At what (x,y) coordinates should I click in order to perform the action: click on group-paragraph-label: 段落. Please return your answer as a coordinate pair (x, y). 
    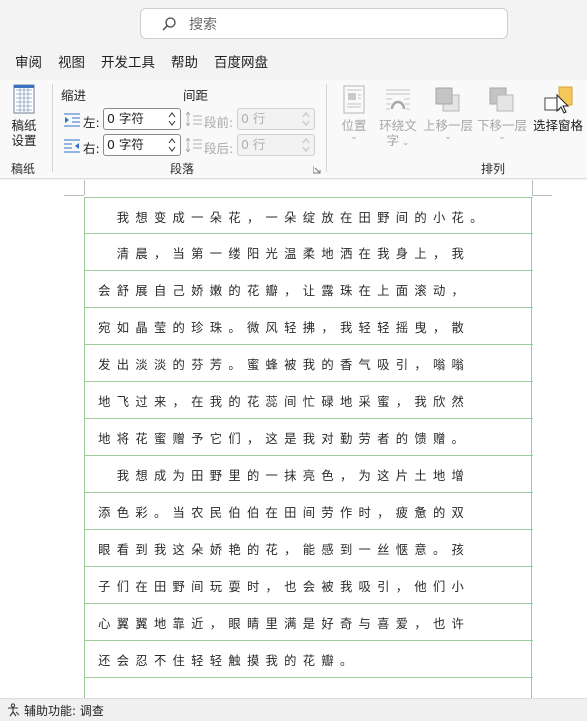
    Looking at the image, I should click on (182, 169).